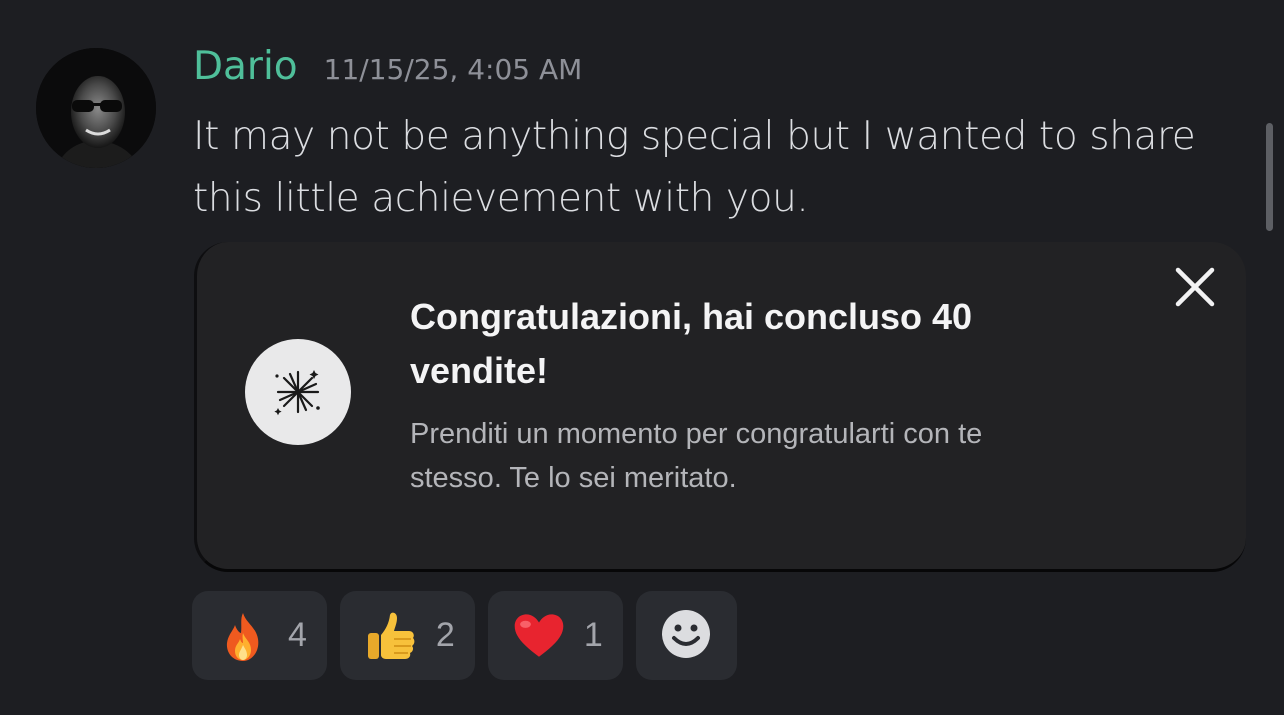 This screenshot has height=715, width=1284. What do you see at coordinates (1195, 287) in the screenshot?
I see `close-icon` at bounding box center [1195, 287].